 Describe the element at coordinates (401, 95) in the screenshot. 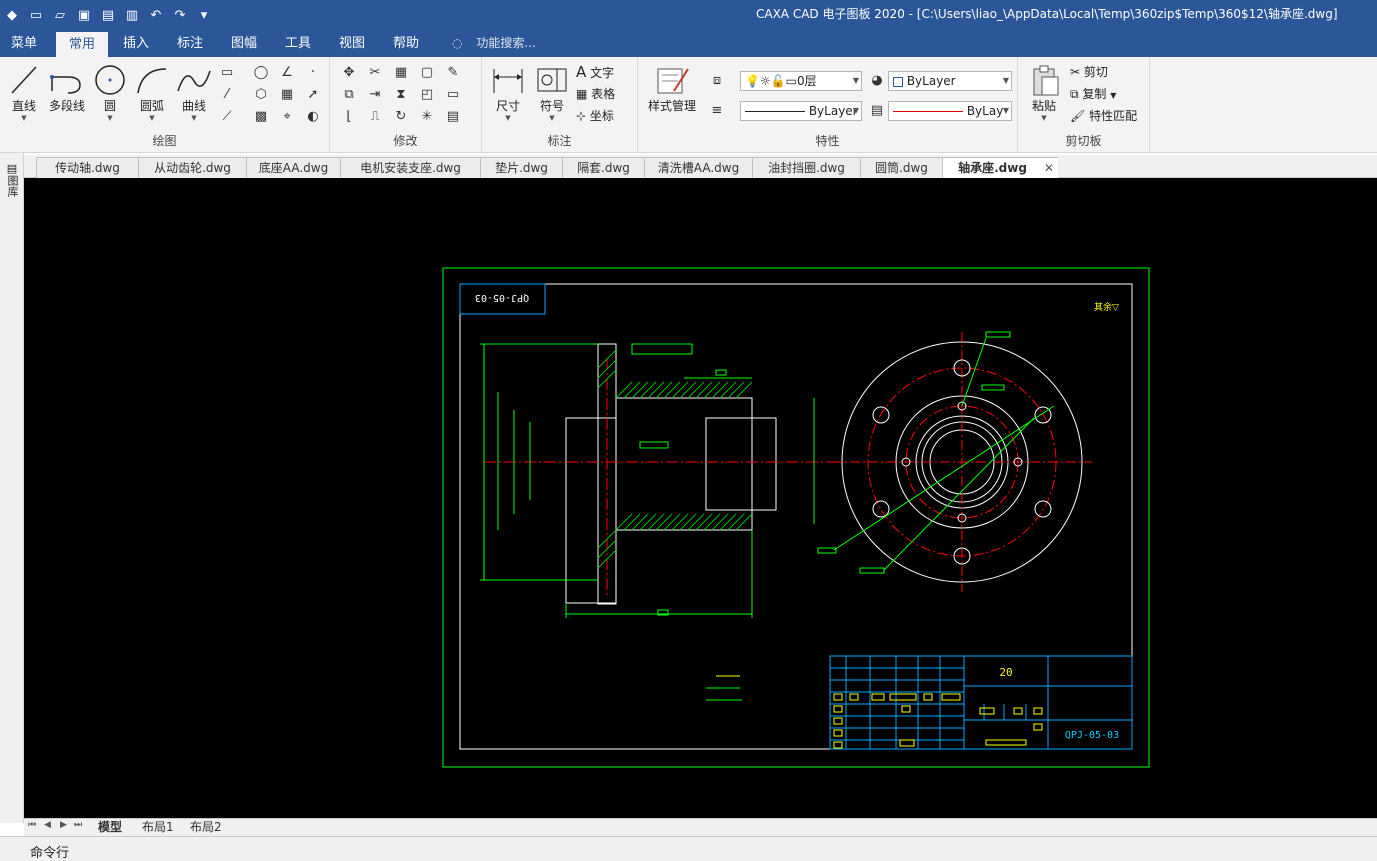

I see `mirror-icon: ⧗` at that location.